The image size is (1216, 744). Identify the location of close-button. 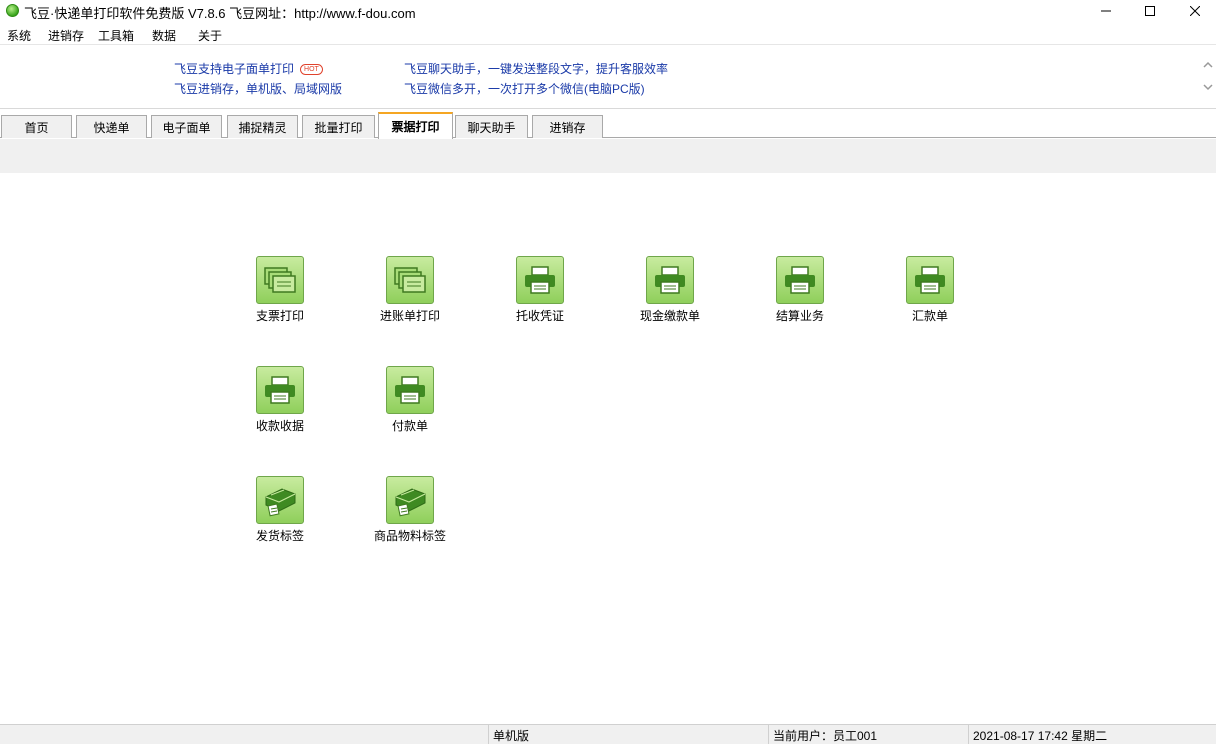
(1194, 11).